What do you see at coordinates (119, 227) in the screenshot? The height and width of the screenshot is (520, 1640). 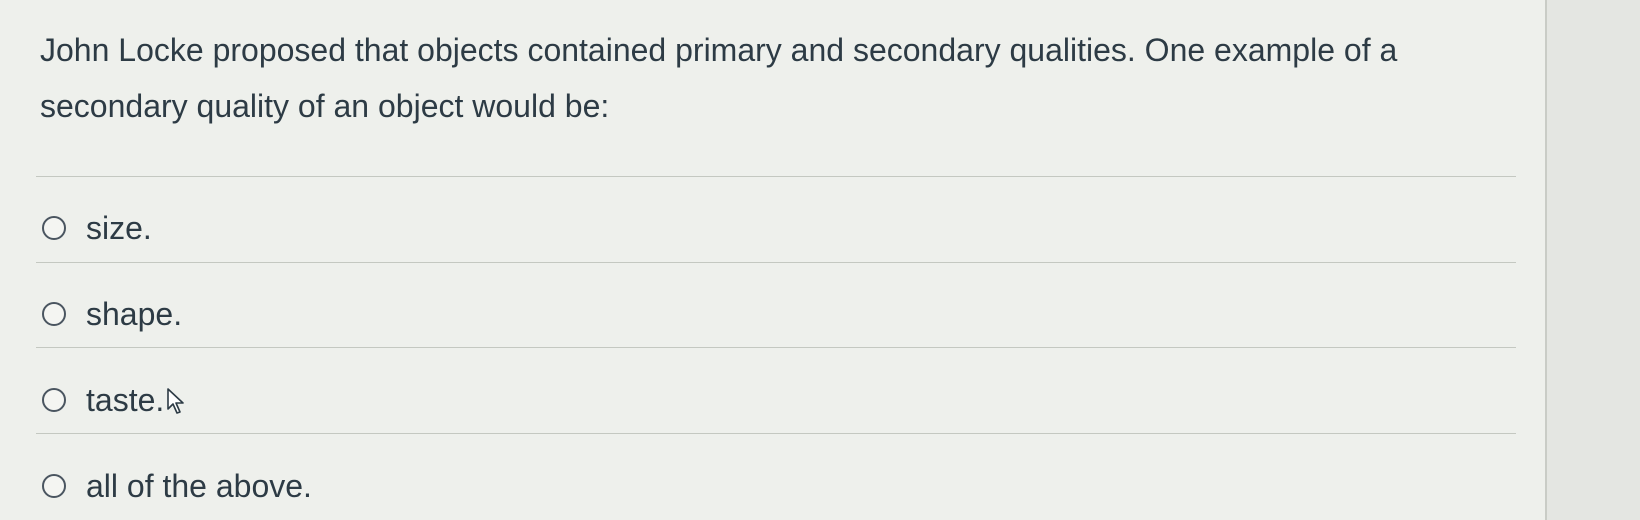 I see `answer-label: size.` at bounding box center [119, 227].